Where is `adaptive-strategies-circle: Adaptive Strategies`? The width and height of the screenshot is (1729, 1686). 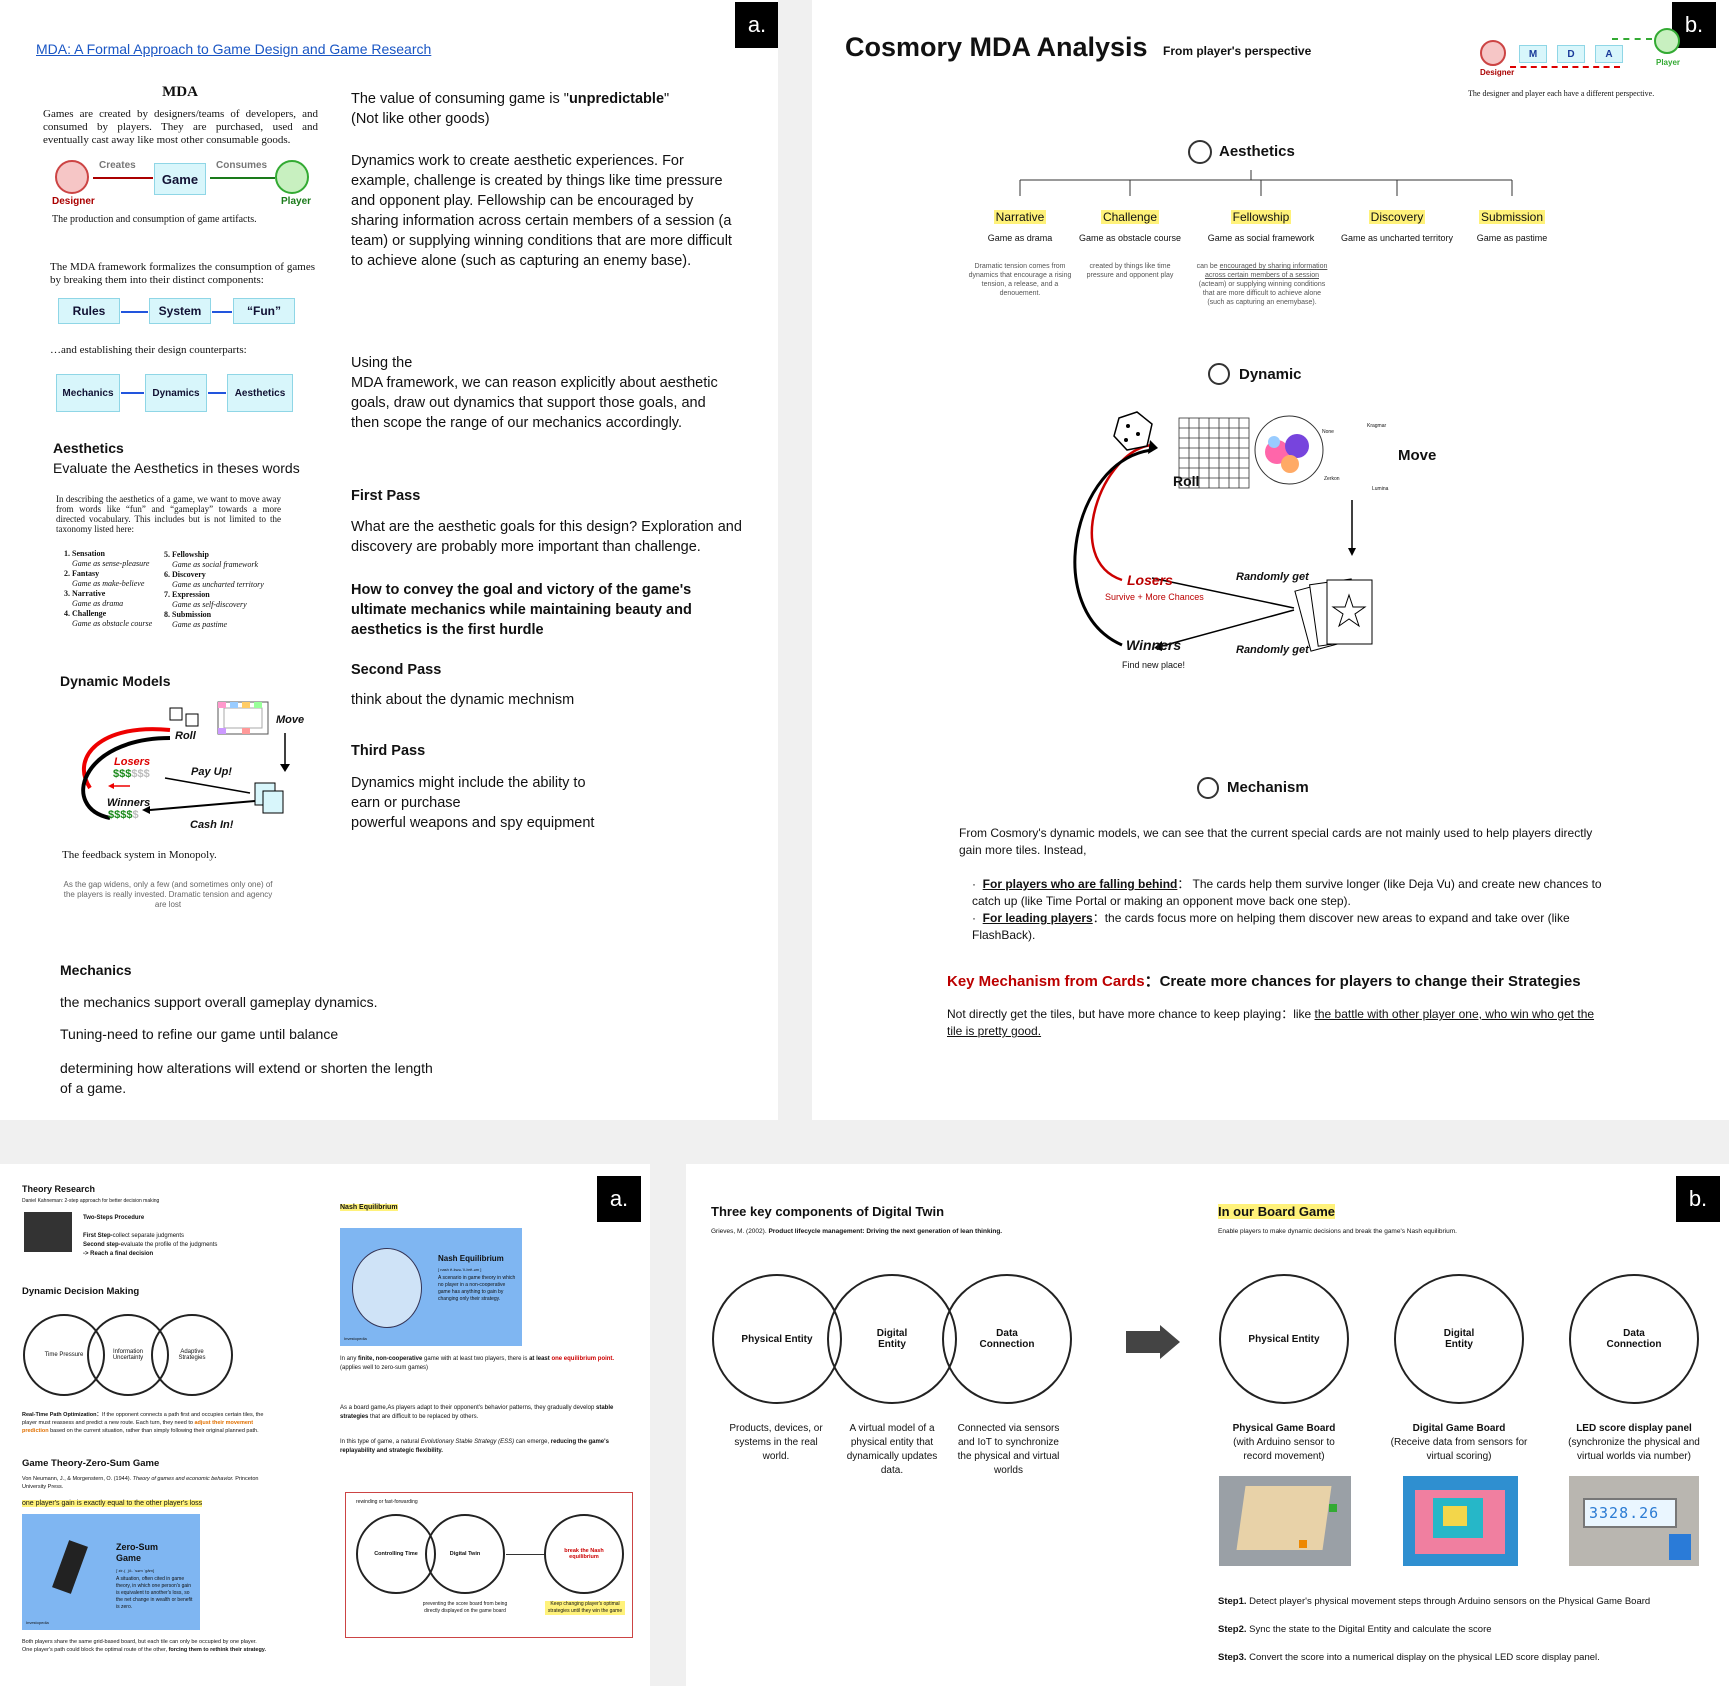
adaptive-strategies-circle: Adaptive Strategies is located at coordinates (192, 1355).